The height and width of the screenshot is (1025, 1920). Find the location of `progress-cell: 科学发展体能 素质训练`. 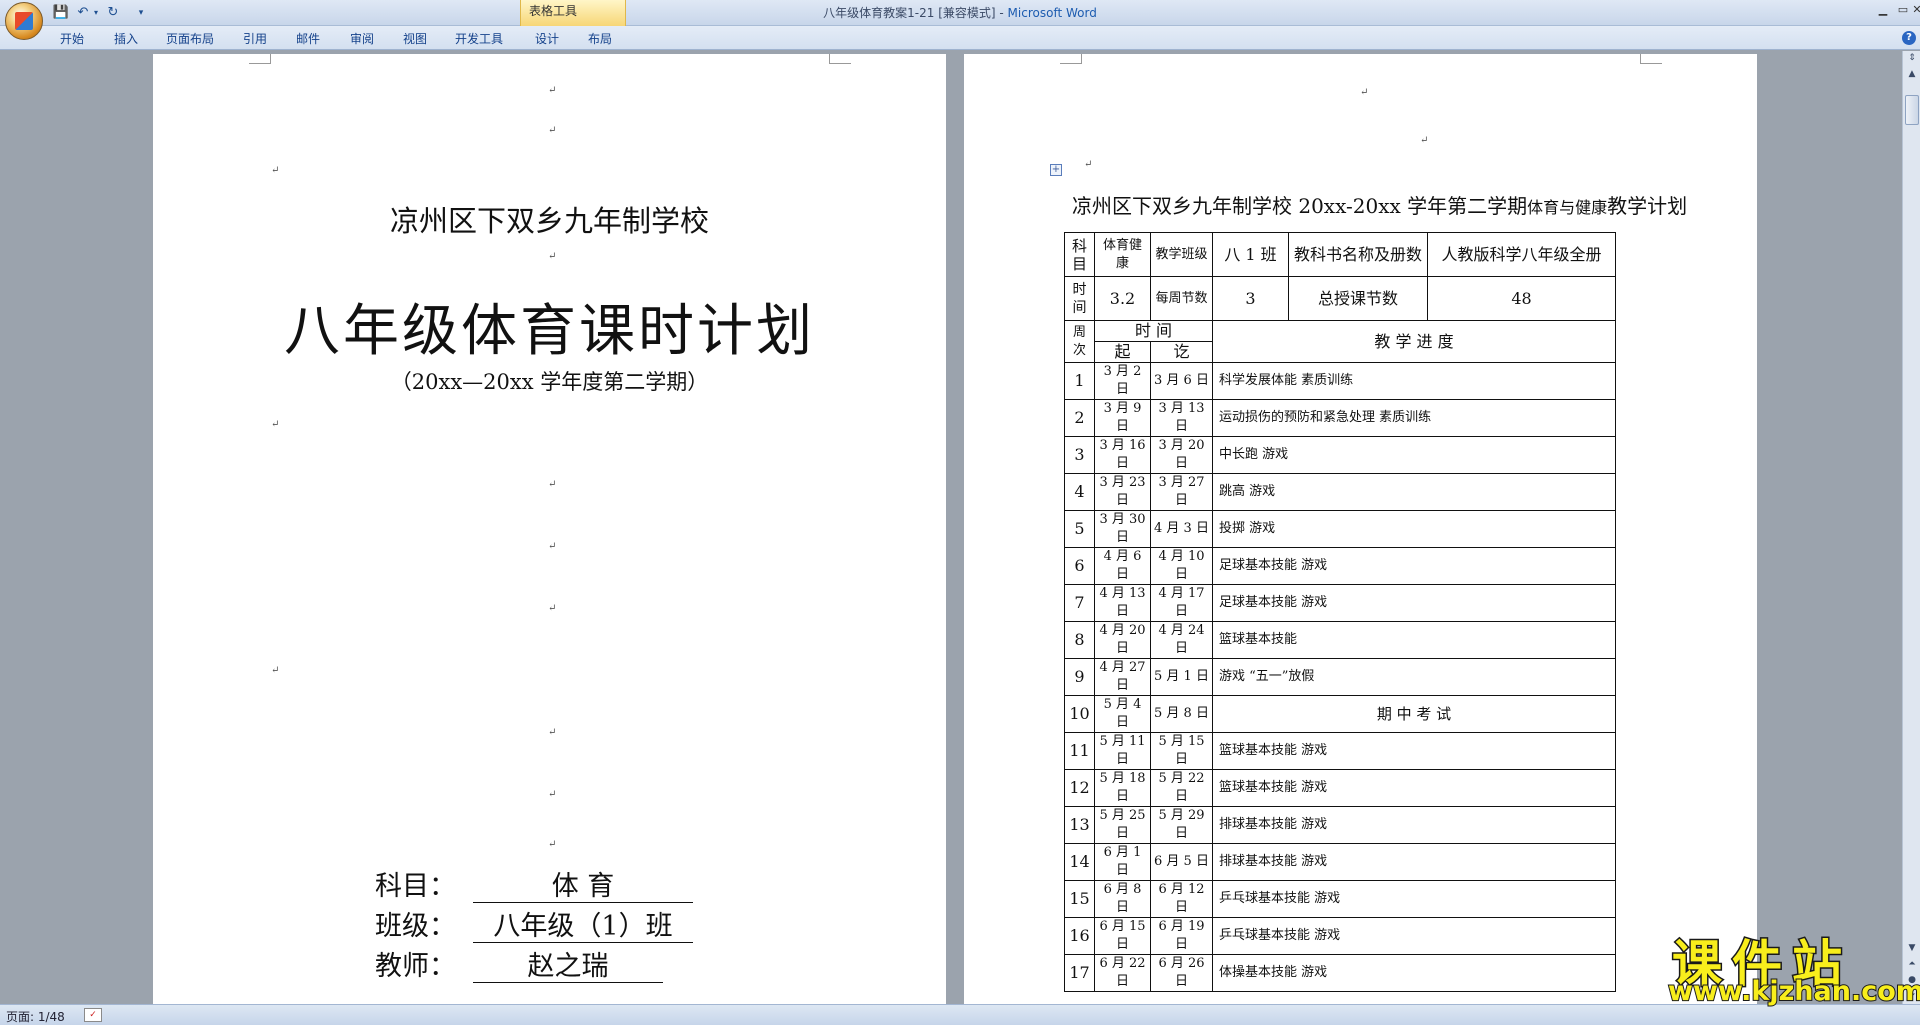

progress-cell: 科学发展体能 素质训练 is located at coordinates (1414, 381).